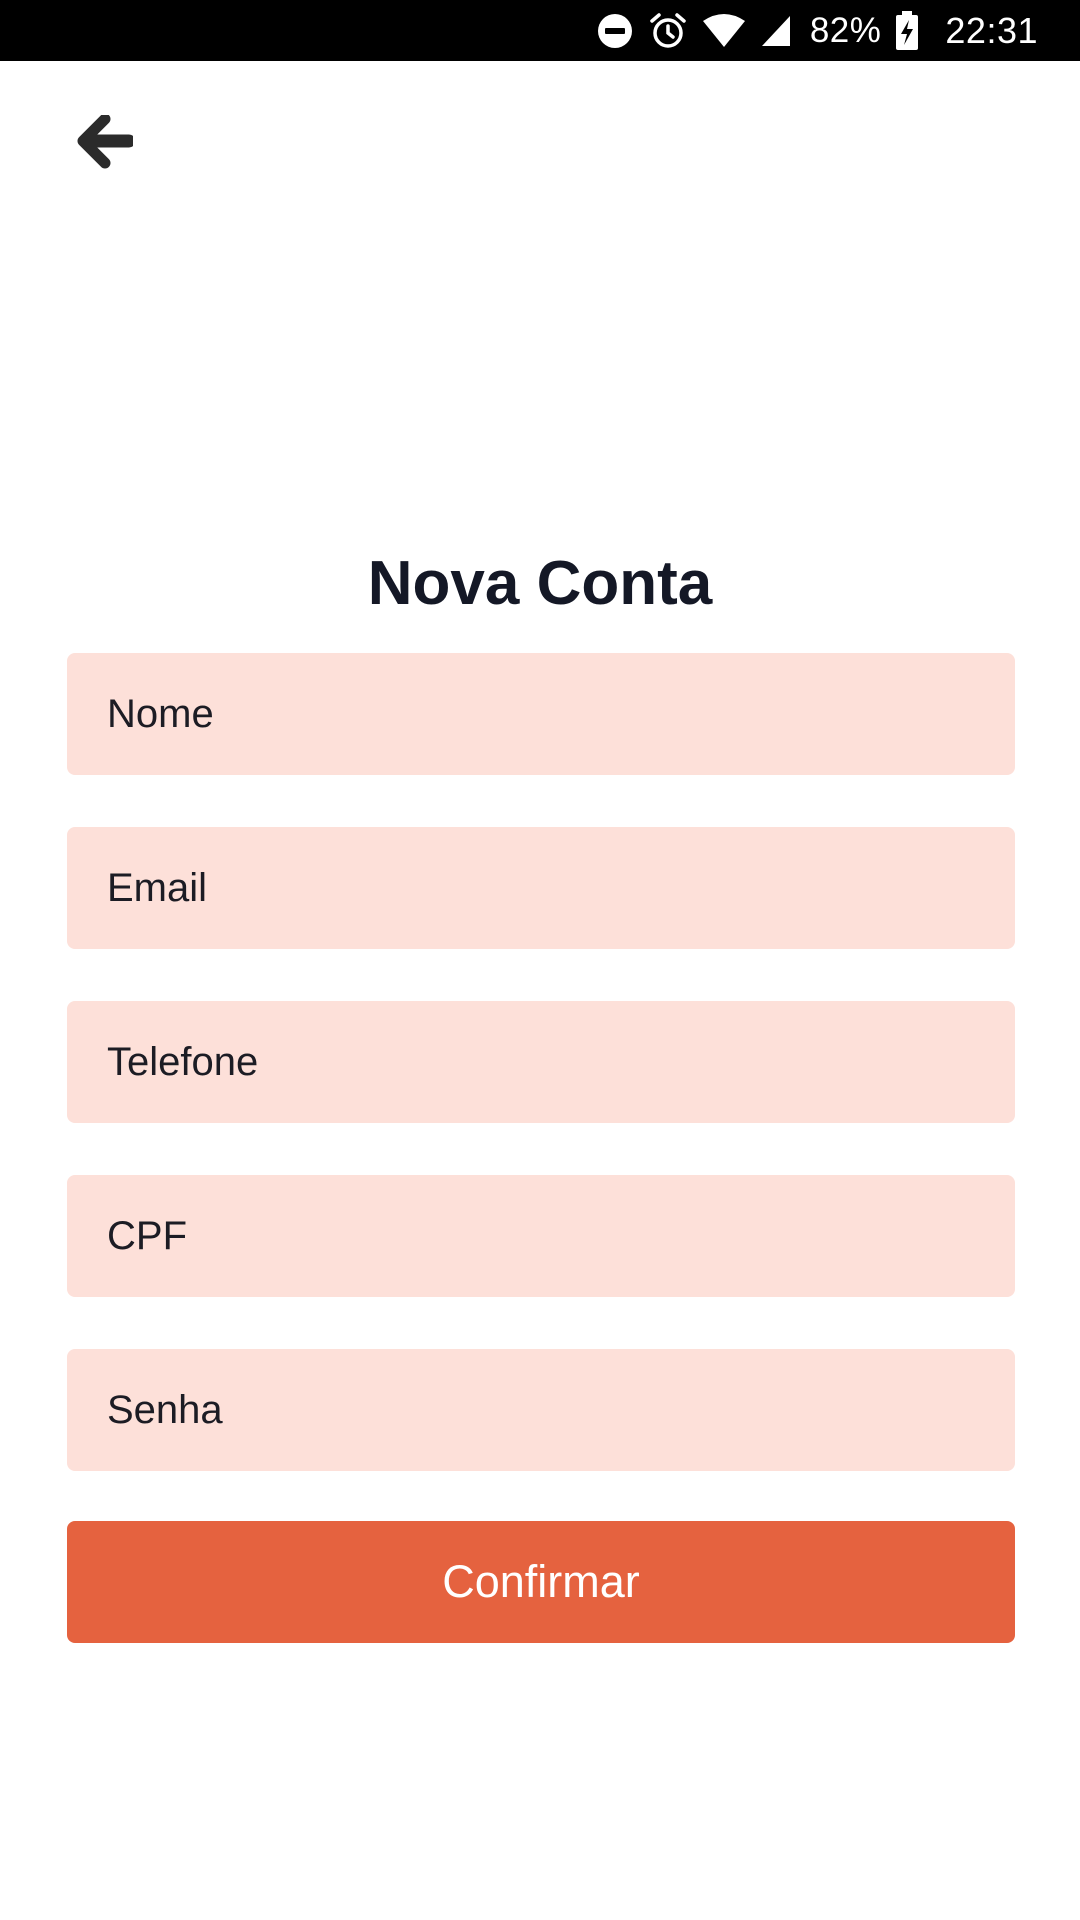 The height and width of the screenshot is (1920, 1080). What do you see at coordinates (776, 31) in the screenshot?
I see `cell-signal-icon` at bounding box center [776, 31].